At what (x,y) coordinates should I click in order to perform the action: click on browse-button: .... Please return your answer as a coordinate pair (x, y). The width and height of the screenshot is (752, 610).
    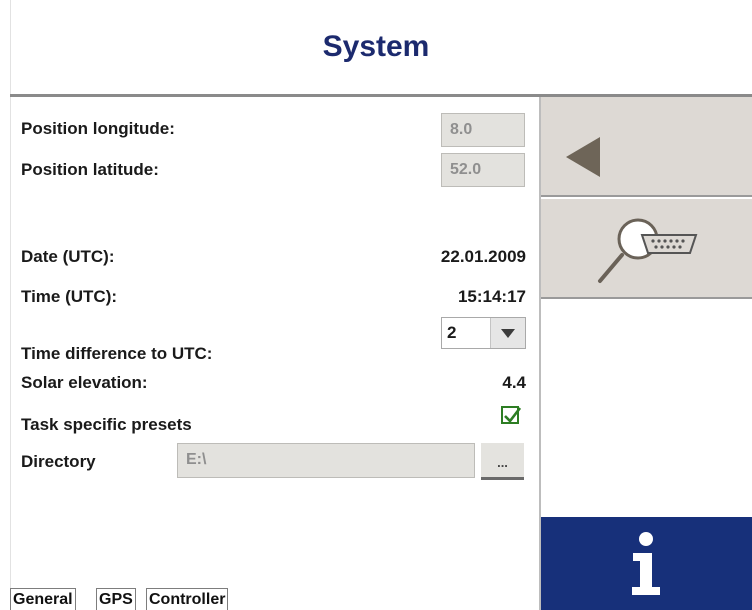
    Looking at the image, I should click on (502, 461).